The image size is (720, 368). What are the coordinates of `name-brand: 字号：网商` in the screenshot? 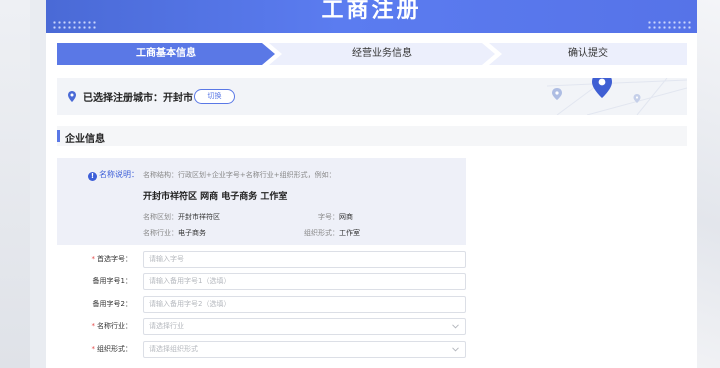 It's located at (335, 217).